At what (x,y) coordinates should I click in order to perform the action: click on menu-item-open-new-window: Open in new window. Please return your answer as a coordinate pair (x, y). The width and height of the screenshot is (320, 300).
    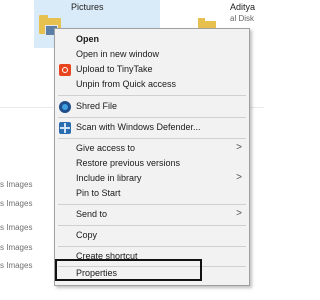
    Looking at the image, I should click on (152, 55).